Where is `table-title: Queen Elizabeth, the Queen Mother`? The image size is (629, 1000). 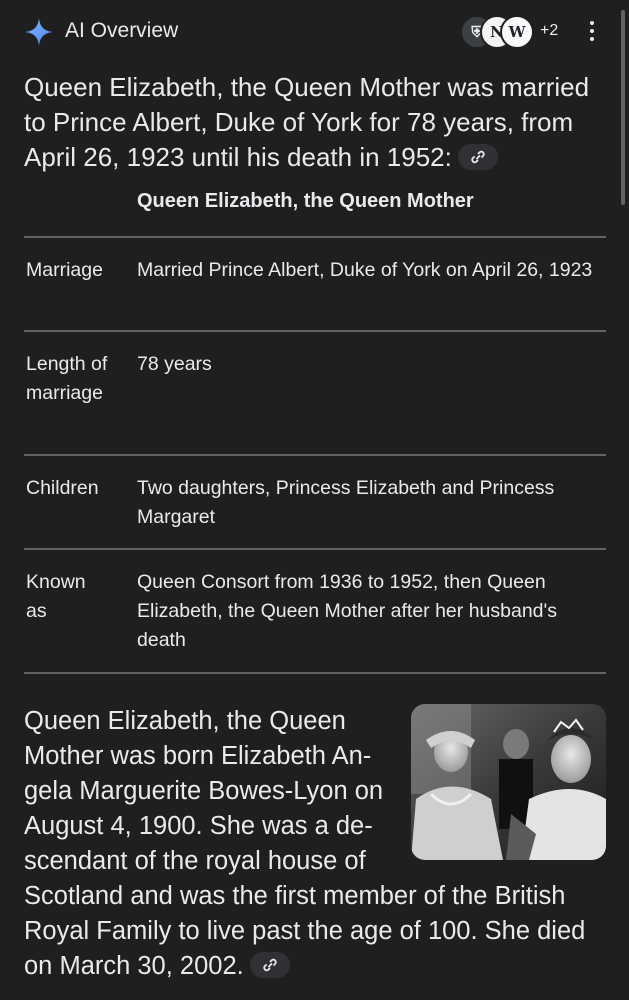 table-title: Queen Elizabeth, the Queen Mother is located at coordinates (305, 201).